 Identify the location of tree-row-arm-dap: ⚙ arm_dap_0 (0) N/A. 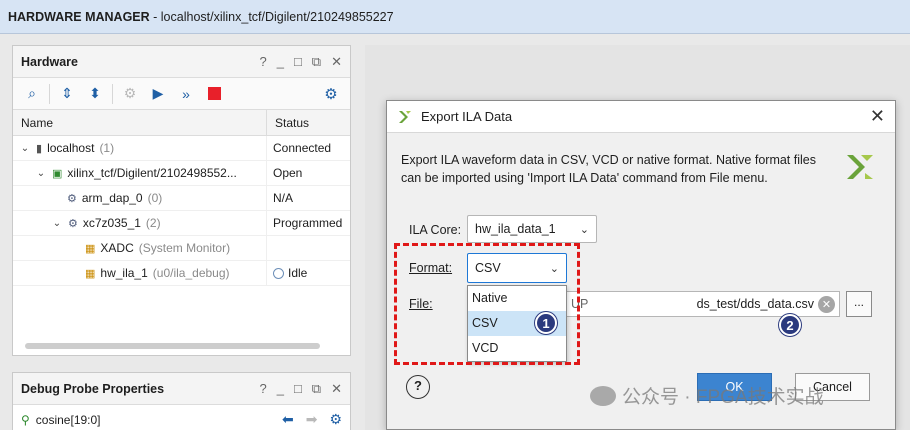
(181, 198).